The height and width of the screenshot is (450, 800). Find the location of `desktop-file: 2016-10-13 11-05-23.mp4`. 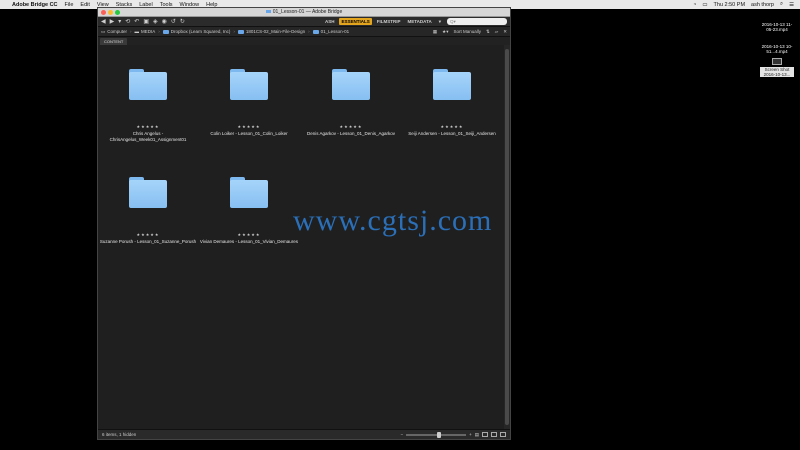

desktop-file: 2016-10-13 11-05-23.mp4 is located at coordinates (777, 27).